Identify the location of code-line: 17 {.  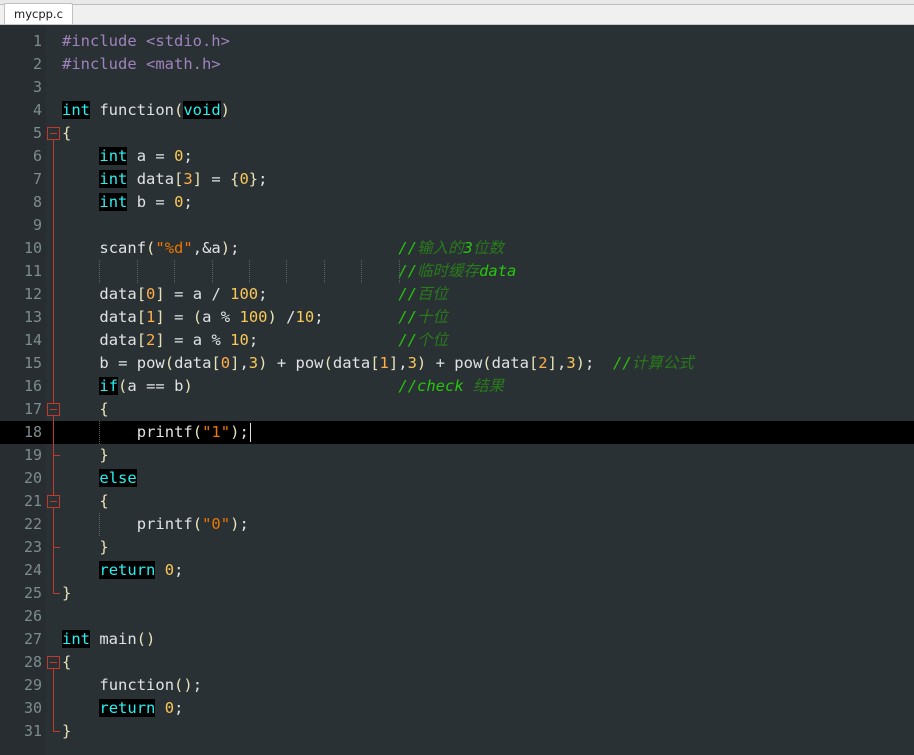
(457, 409).